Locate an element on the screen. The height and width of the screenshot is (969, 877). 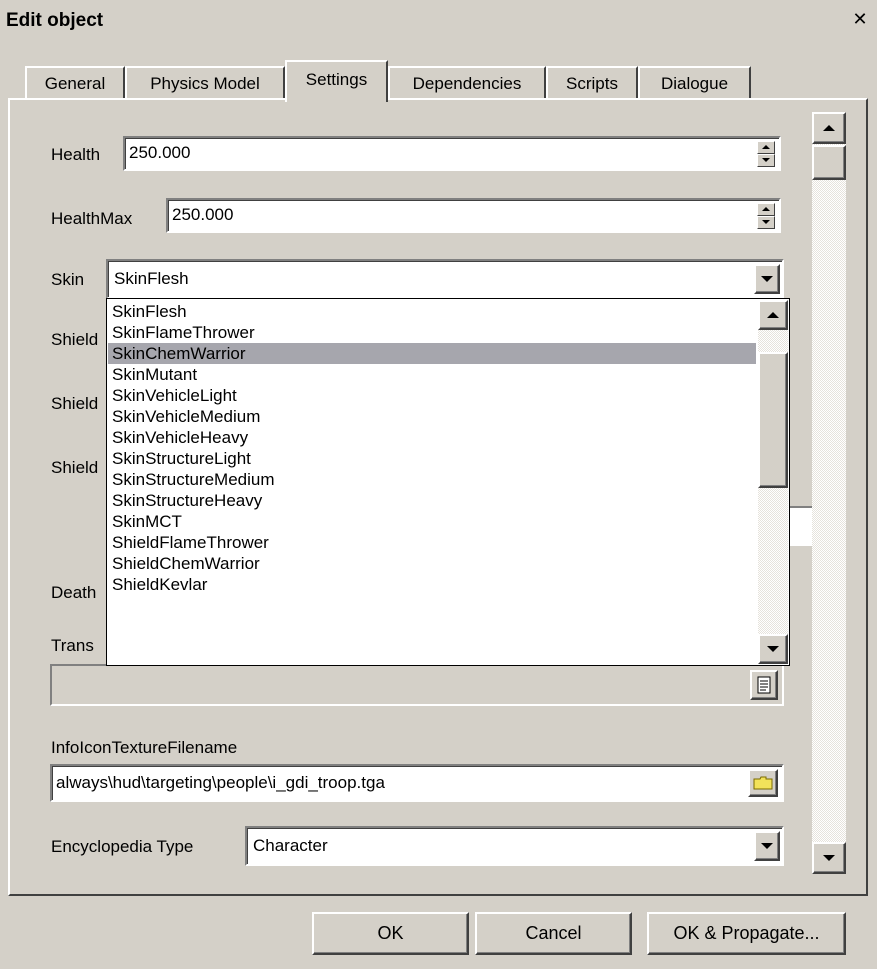
close-icon: ✕ is located at coordinates (860, 19).